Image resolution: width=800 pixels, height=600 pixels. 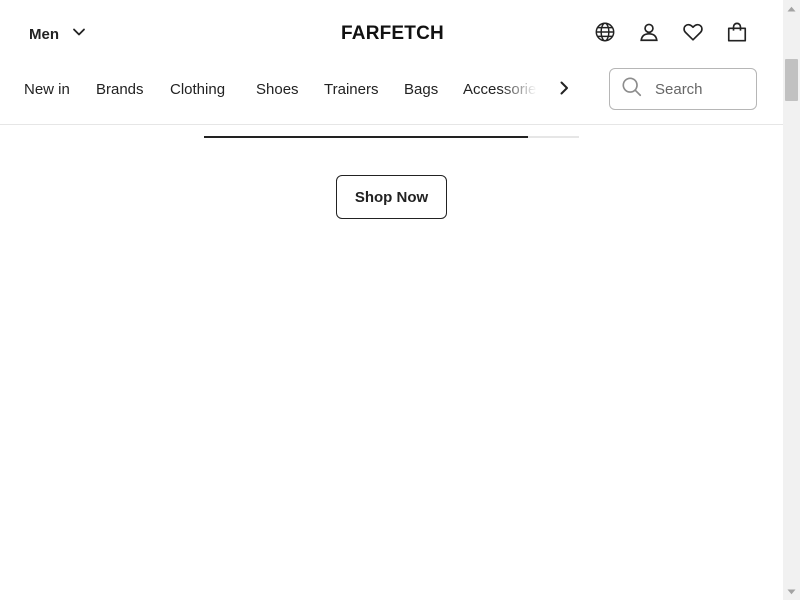 I want to click on nav-item-brands: Brands, so click(x=120, y=90).